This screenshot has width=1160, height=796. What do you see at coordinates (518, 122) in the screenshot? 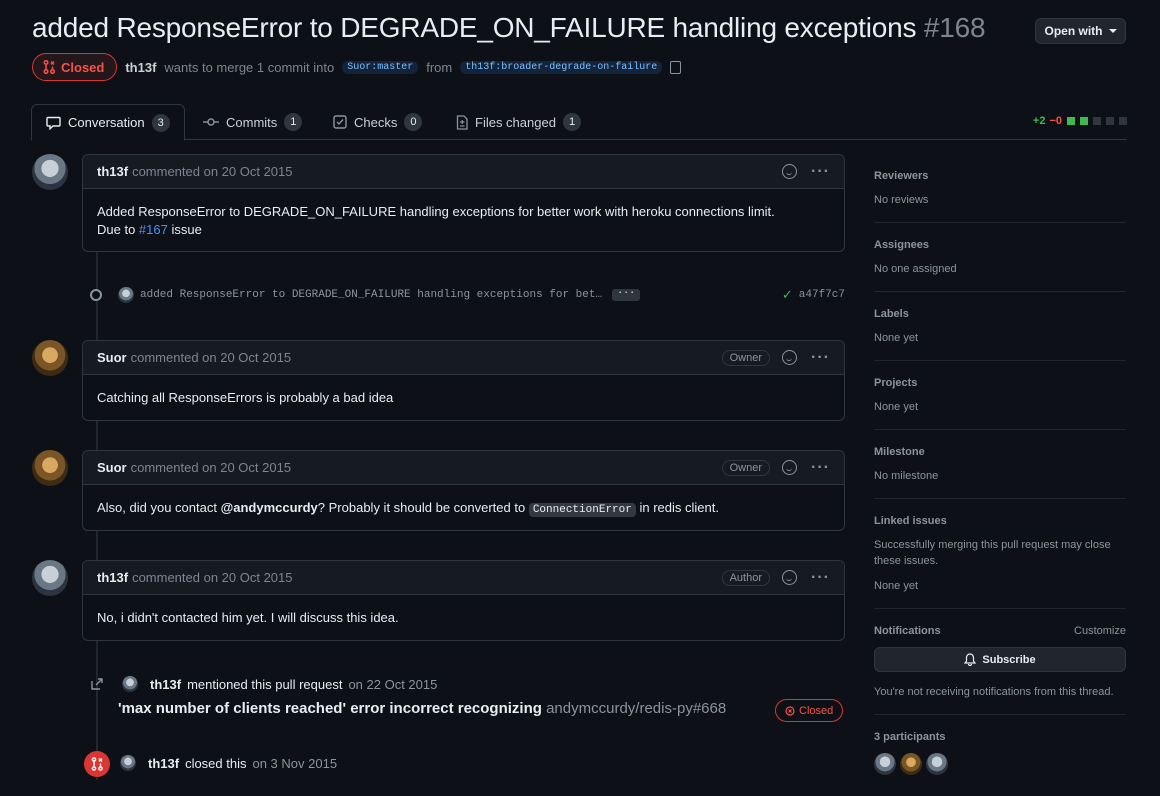
I see `tab-files-changed: Files changed 1` at bounding box center [518, 122].